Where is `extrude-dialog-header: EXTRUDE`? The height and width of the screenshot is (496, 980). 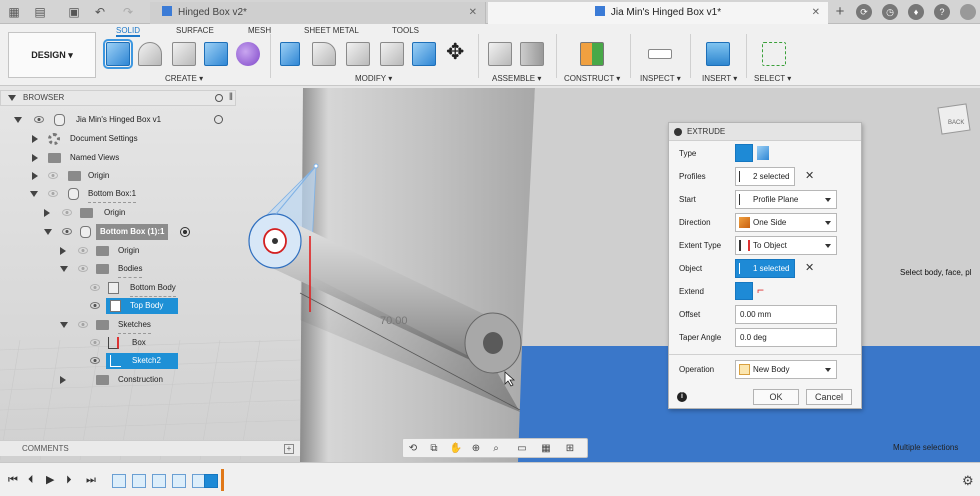 extrude-dialog-header: EXTRUDE is located at coordinates (765, 132).